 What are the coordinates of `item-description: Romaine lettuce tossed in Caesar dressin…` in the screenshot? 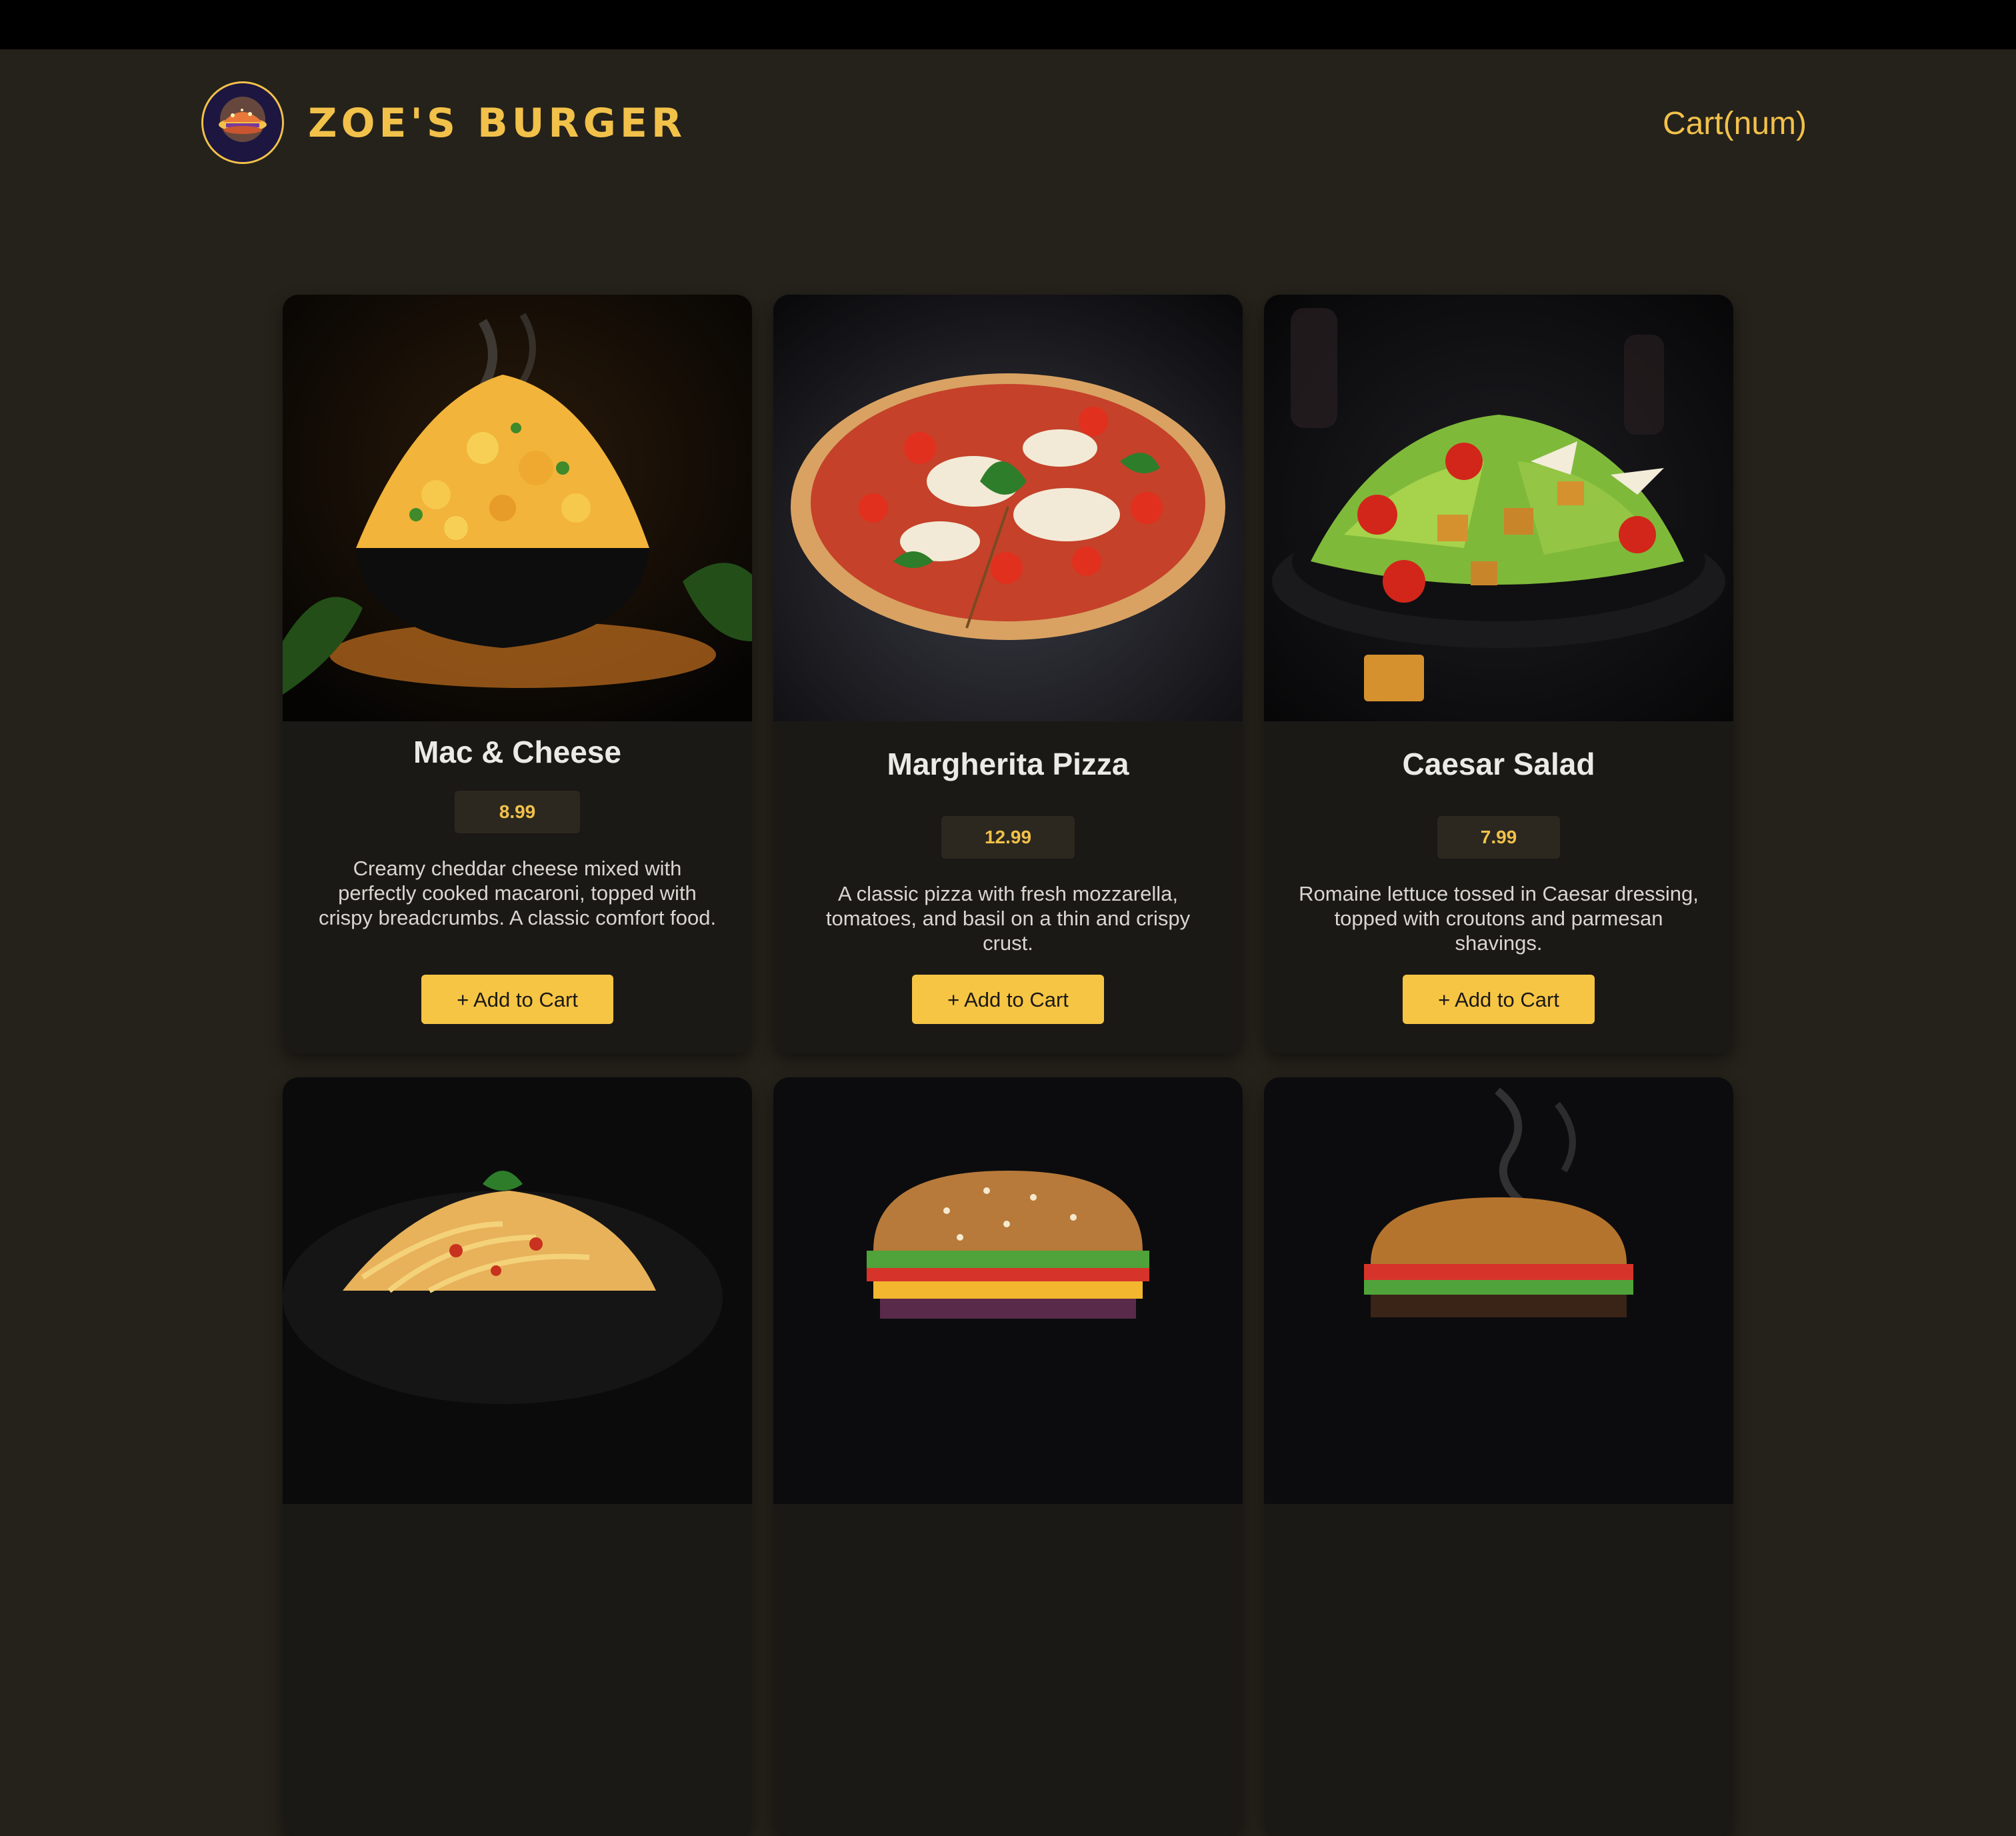 It's located at (1499, 918).